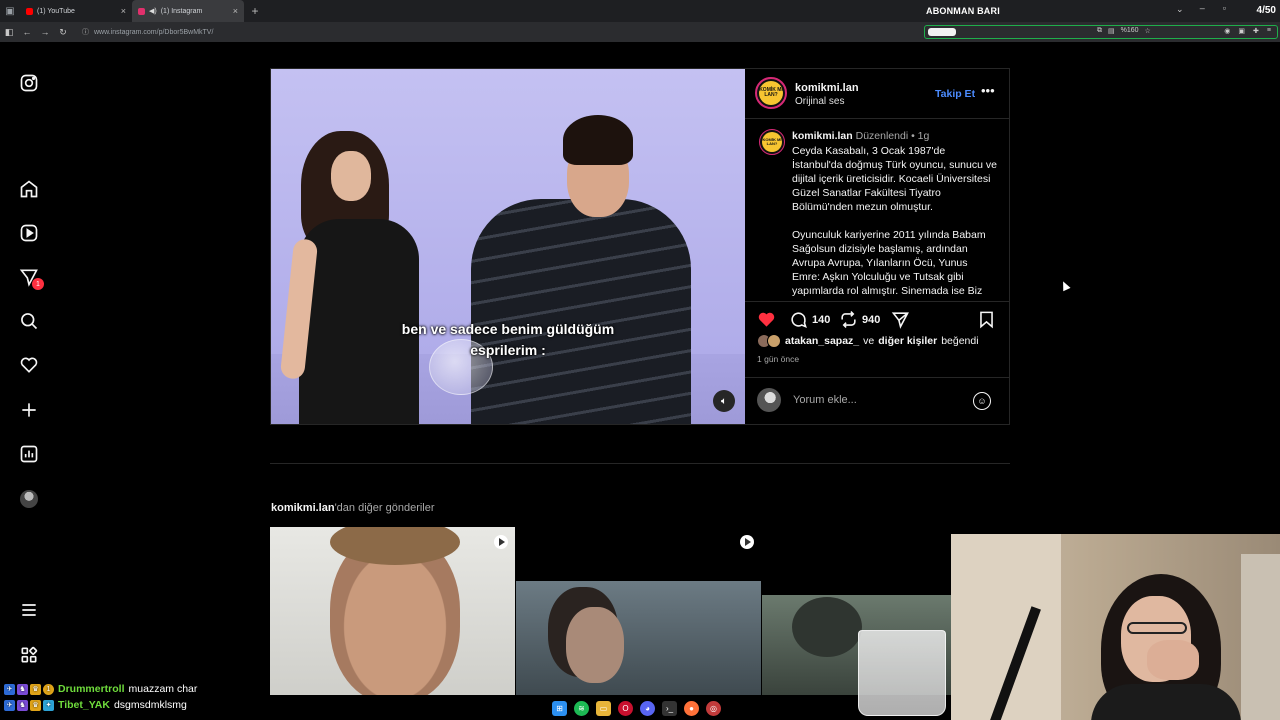 This screenshot has width=1280, height=720. I want to click on forward-icon: →, so click(45, 32).